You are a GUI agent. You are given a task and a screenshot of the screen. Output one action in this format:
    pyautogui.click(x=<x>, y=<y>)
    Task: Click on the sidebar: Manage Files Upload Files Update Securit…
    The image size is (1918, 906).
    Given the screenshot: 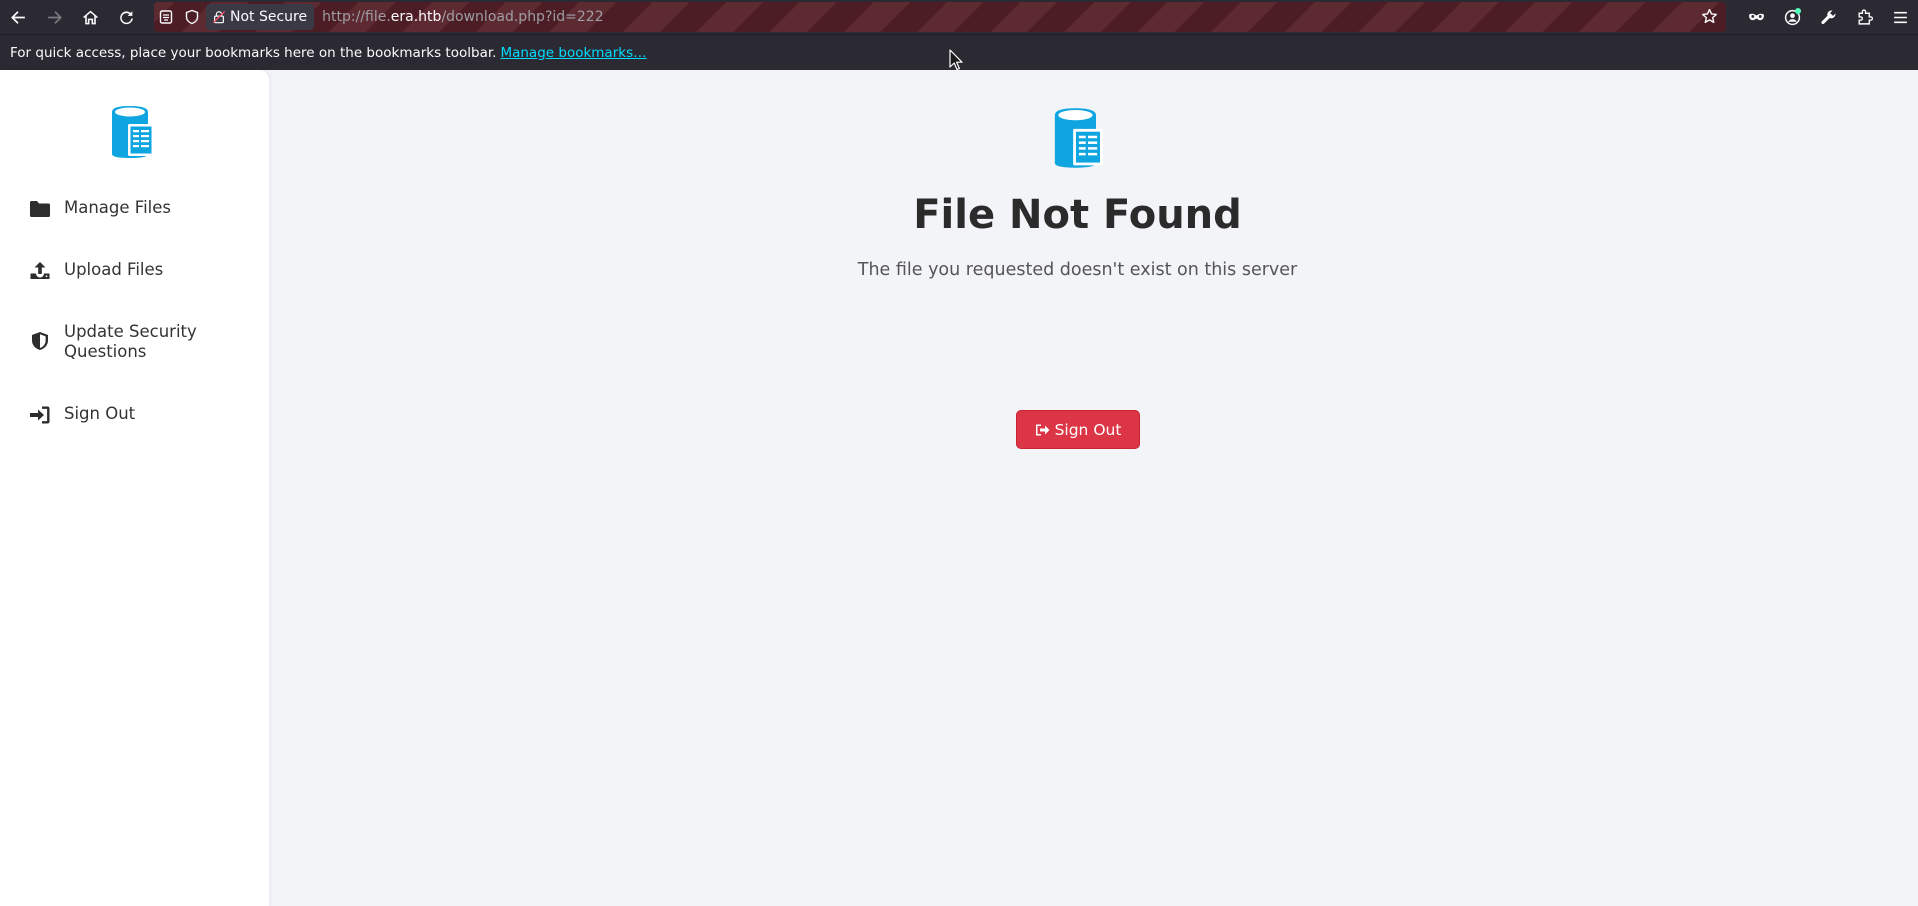 What is the action you would take?
    pyautogui.click(x=134, y=488)
    